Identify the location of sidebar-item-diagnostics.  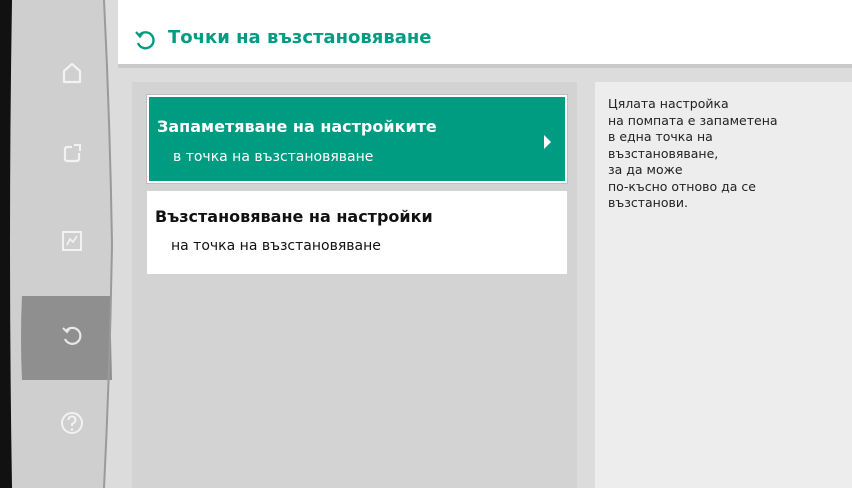
(72, 243).